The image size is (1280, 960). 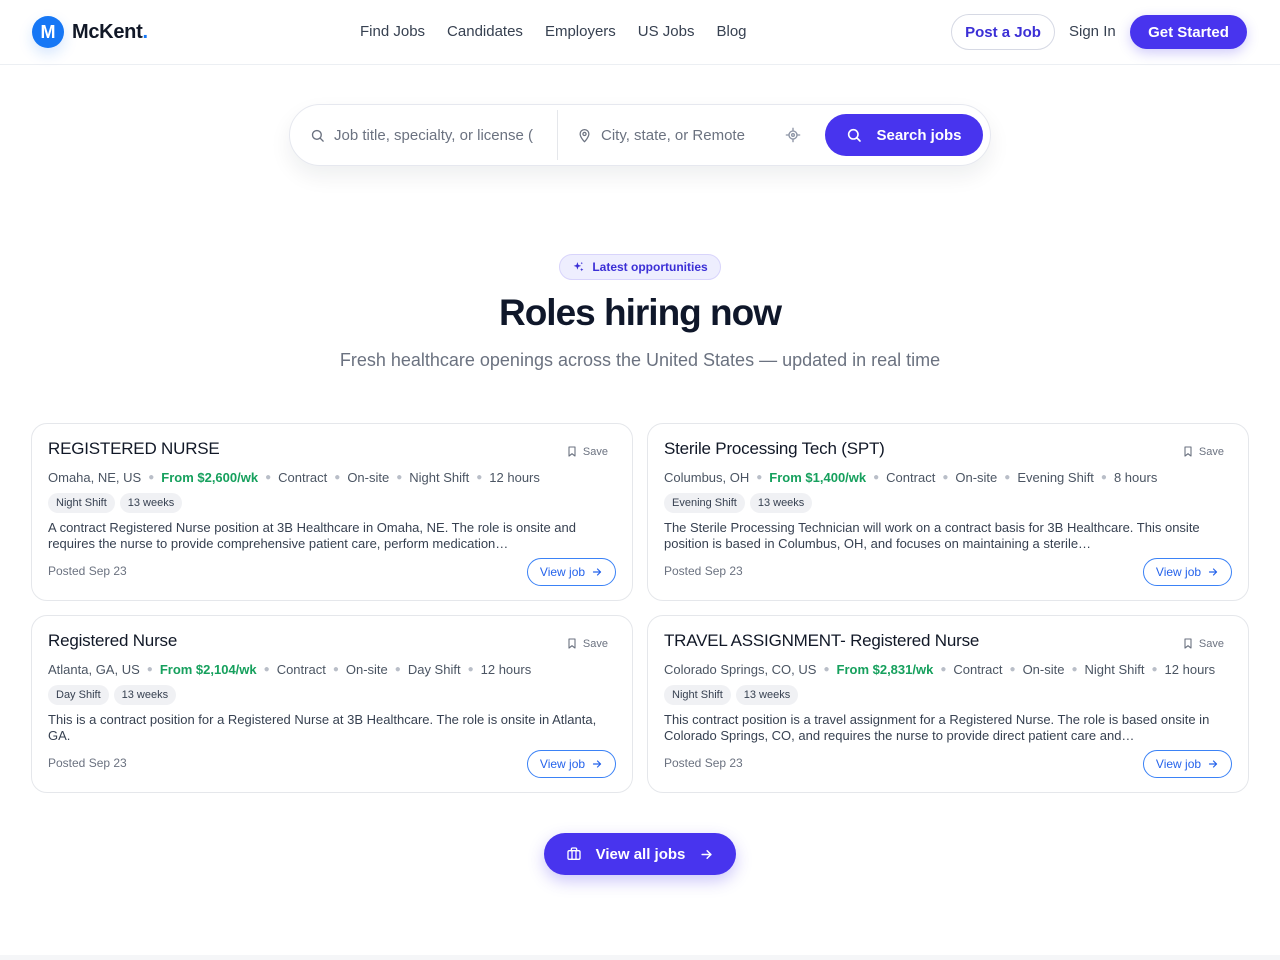 I want to click on crosshair-icon, so click(x=793, y=135).